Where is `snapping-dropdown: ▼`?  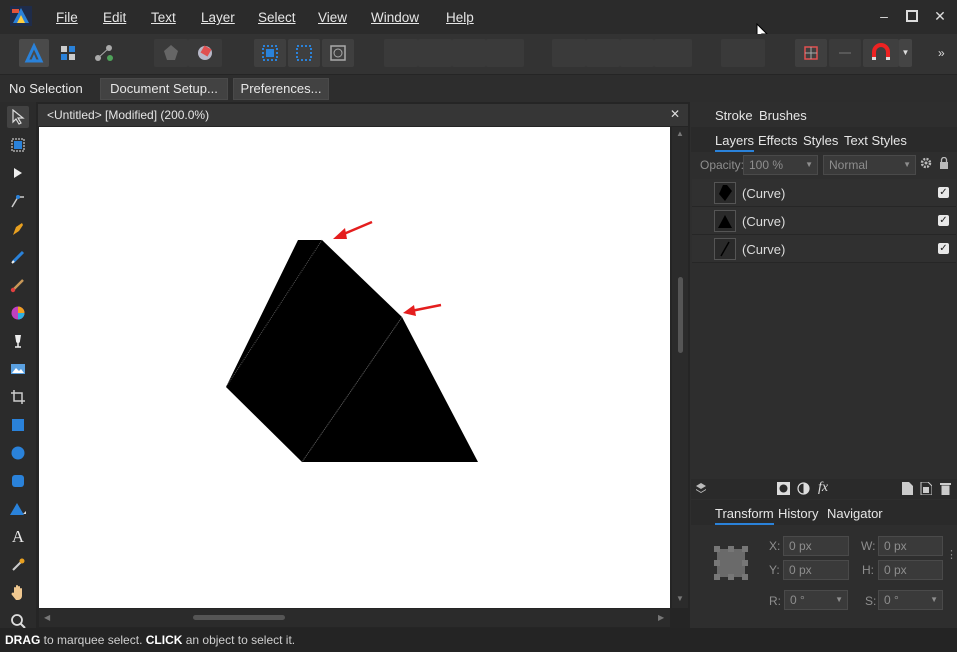 snapping-dropdown: ▼ is located at coordinates (905, 53).